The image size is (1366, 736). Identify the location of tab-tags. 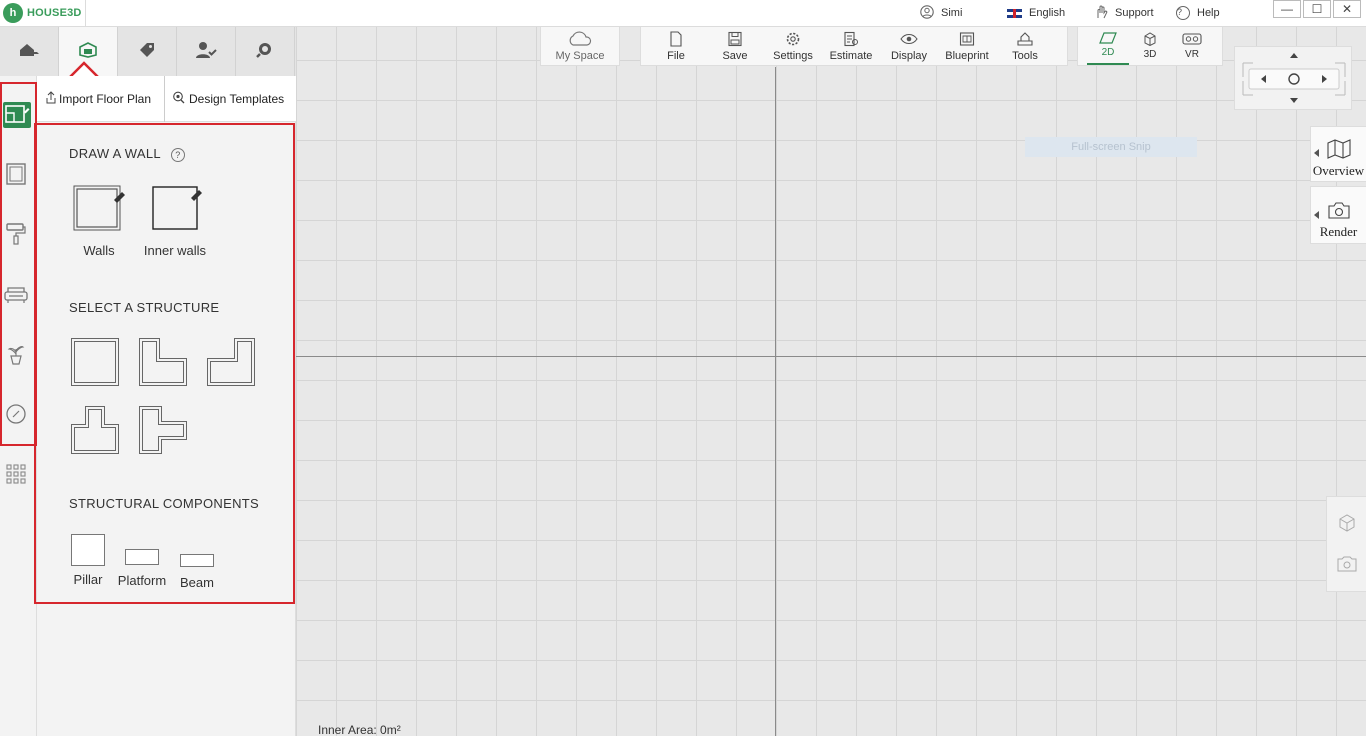
(147, 51).